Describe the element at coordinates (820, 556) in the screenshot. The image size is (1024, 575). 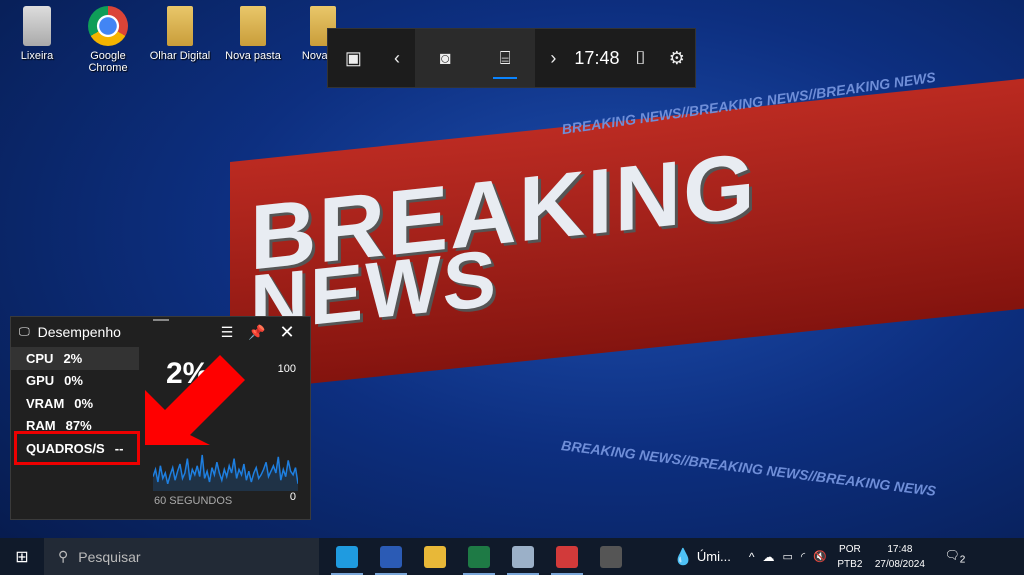
I see `volume-muted-icon: 🔇` at that location.